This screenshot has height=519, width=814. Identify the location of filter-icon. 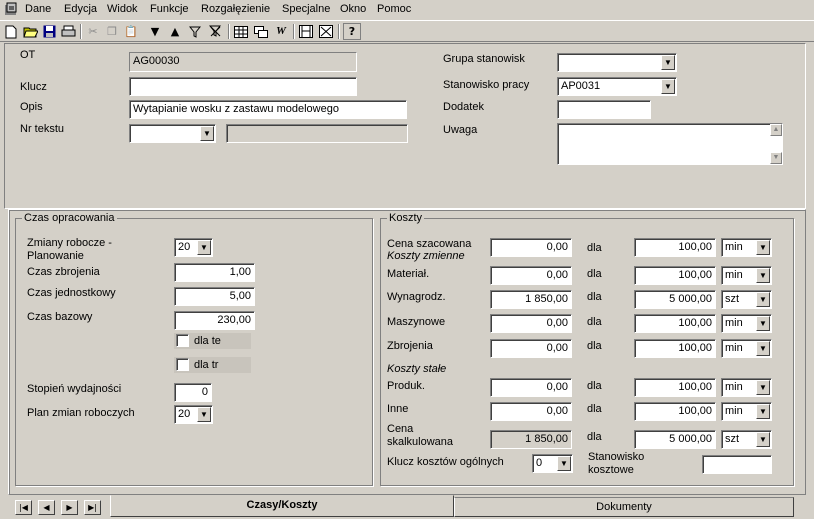
(195, 31).